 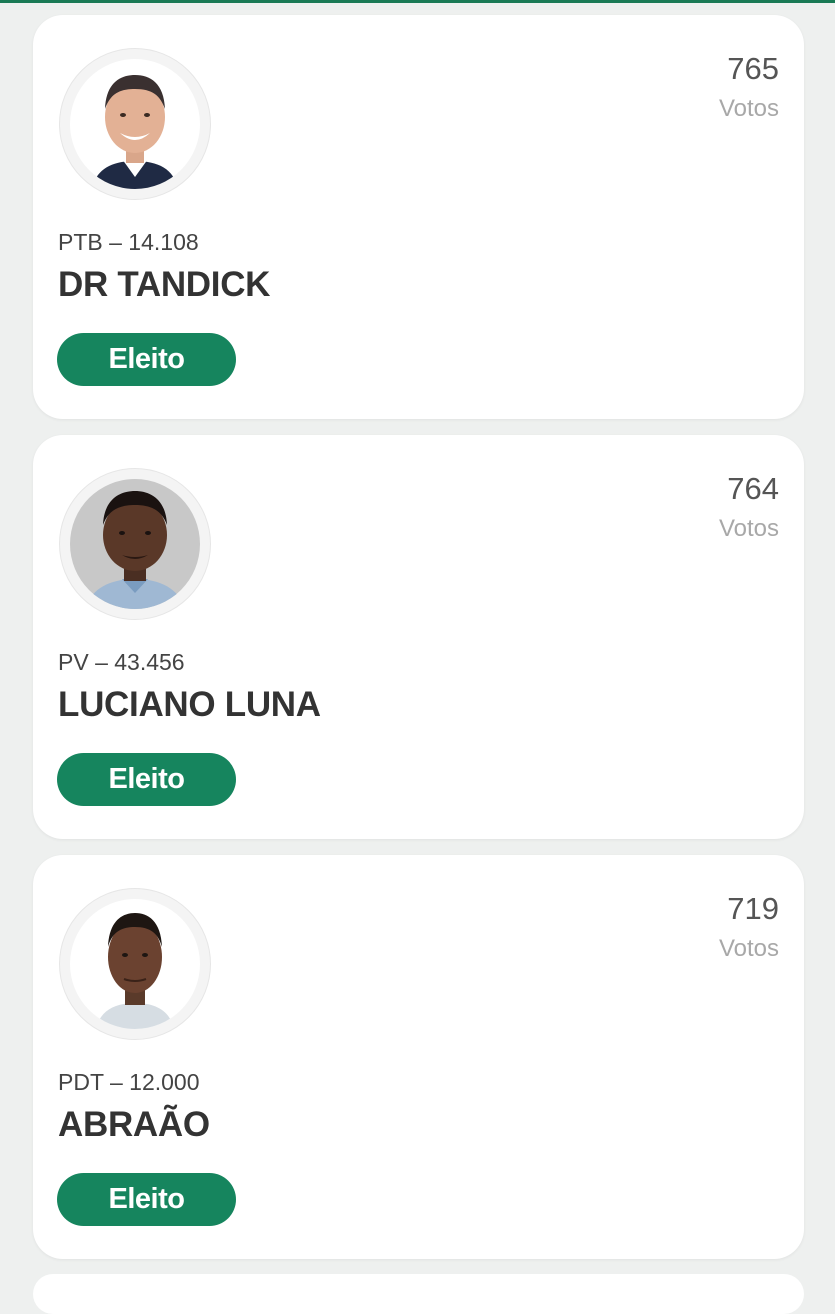 I want to click on votes-count: 764, so click(x=753, y=488).